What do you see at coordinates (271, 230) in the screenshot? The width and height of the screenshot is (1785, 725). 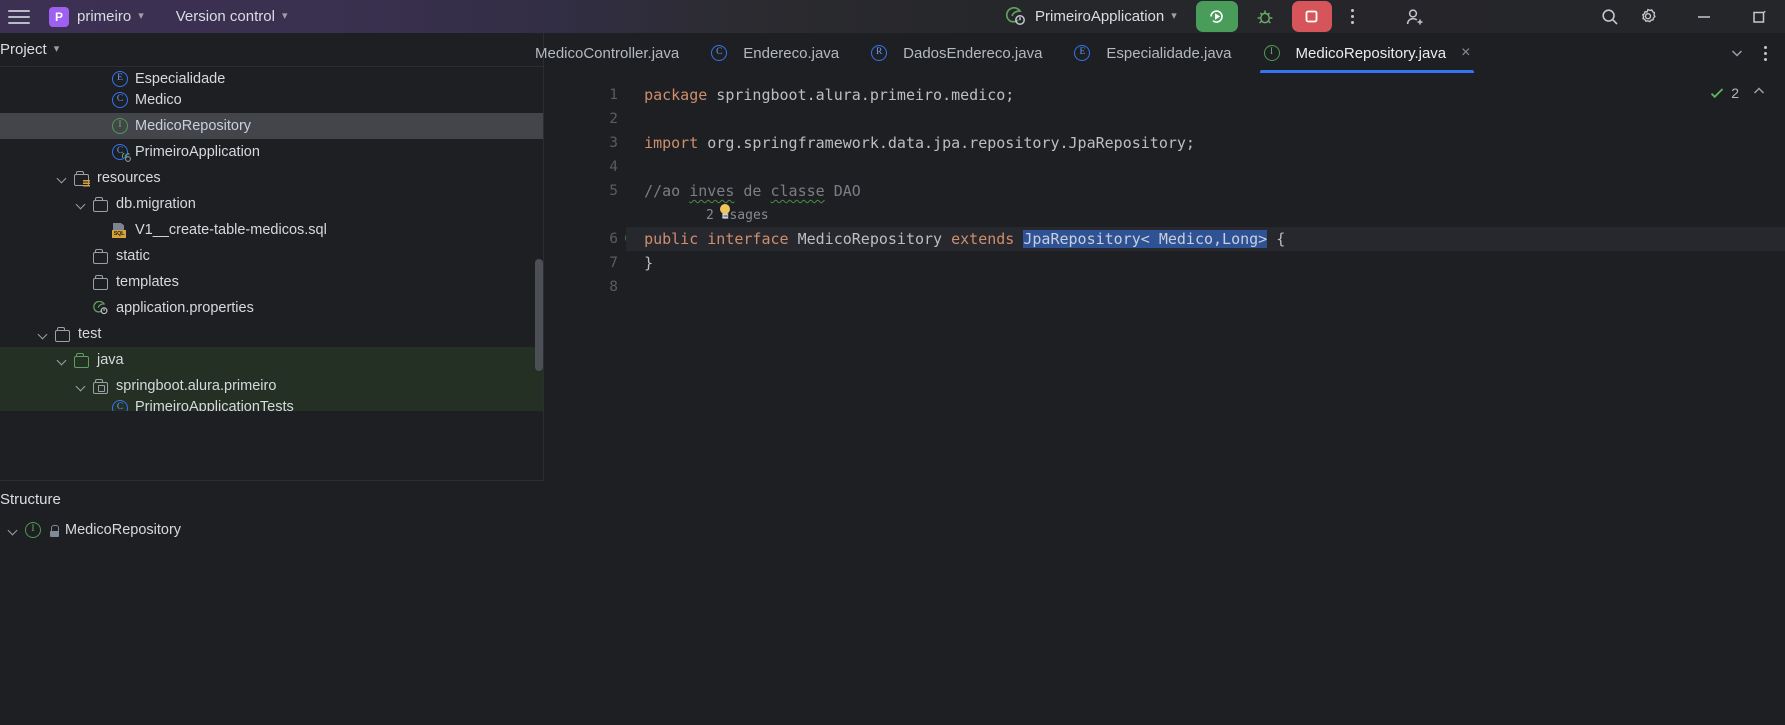 I see `tree-item-v1-create-table-medicos-sql: V1__create-table-medicos.sql` at bounding box center [271, 230].